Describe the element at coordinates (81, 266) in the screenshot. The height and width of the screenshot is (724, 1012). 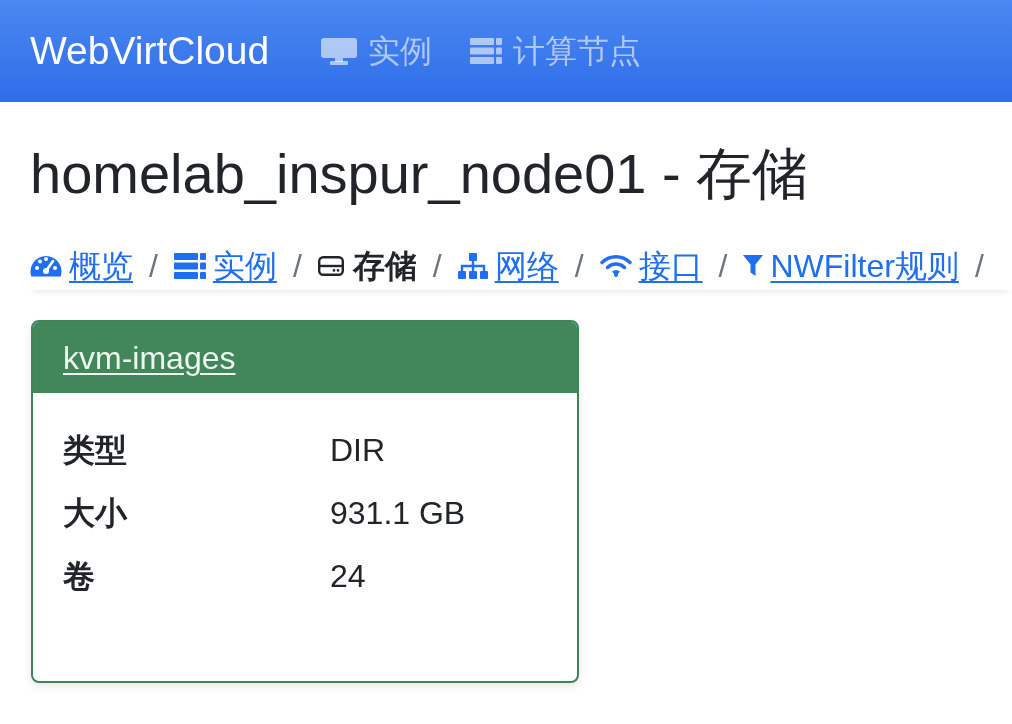
I see `breadcrumb-link: 概览` at that location.